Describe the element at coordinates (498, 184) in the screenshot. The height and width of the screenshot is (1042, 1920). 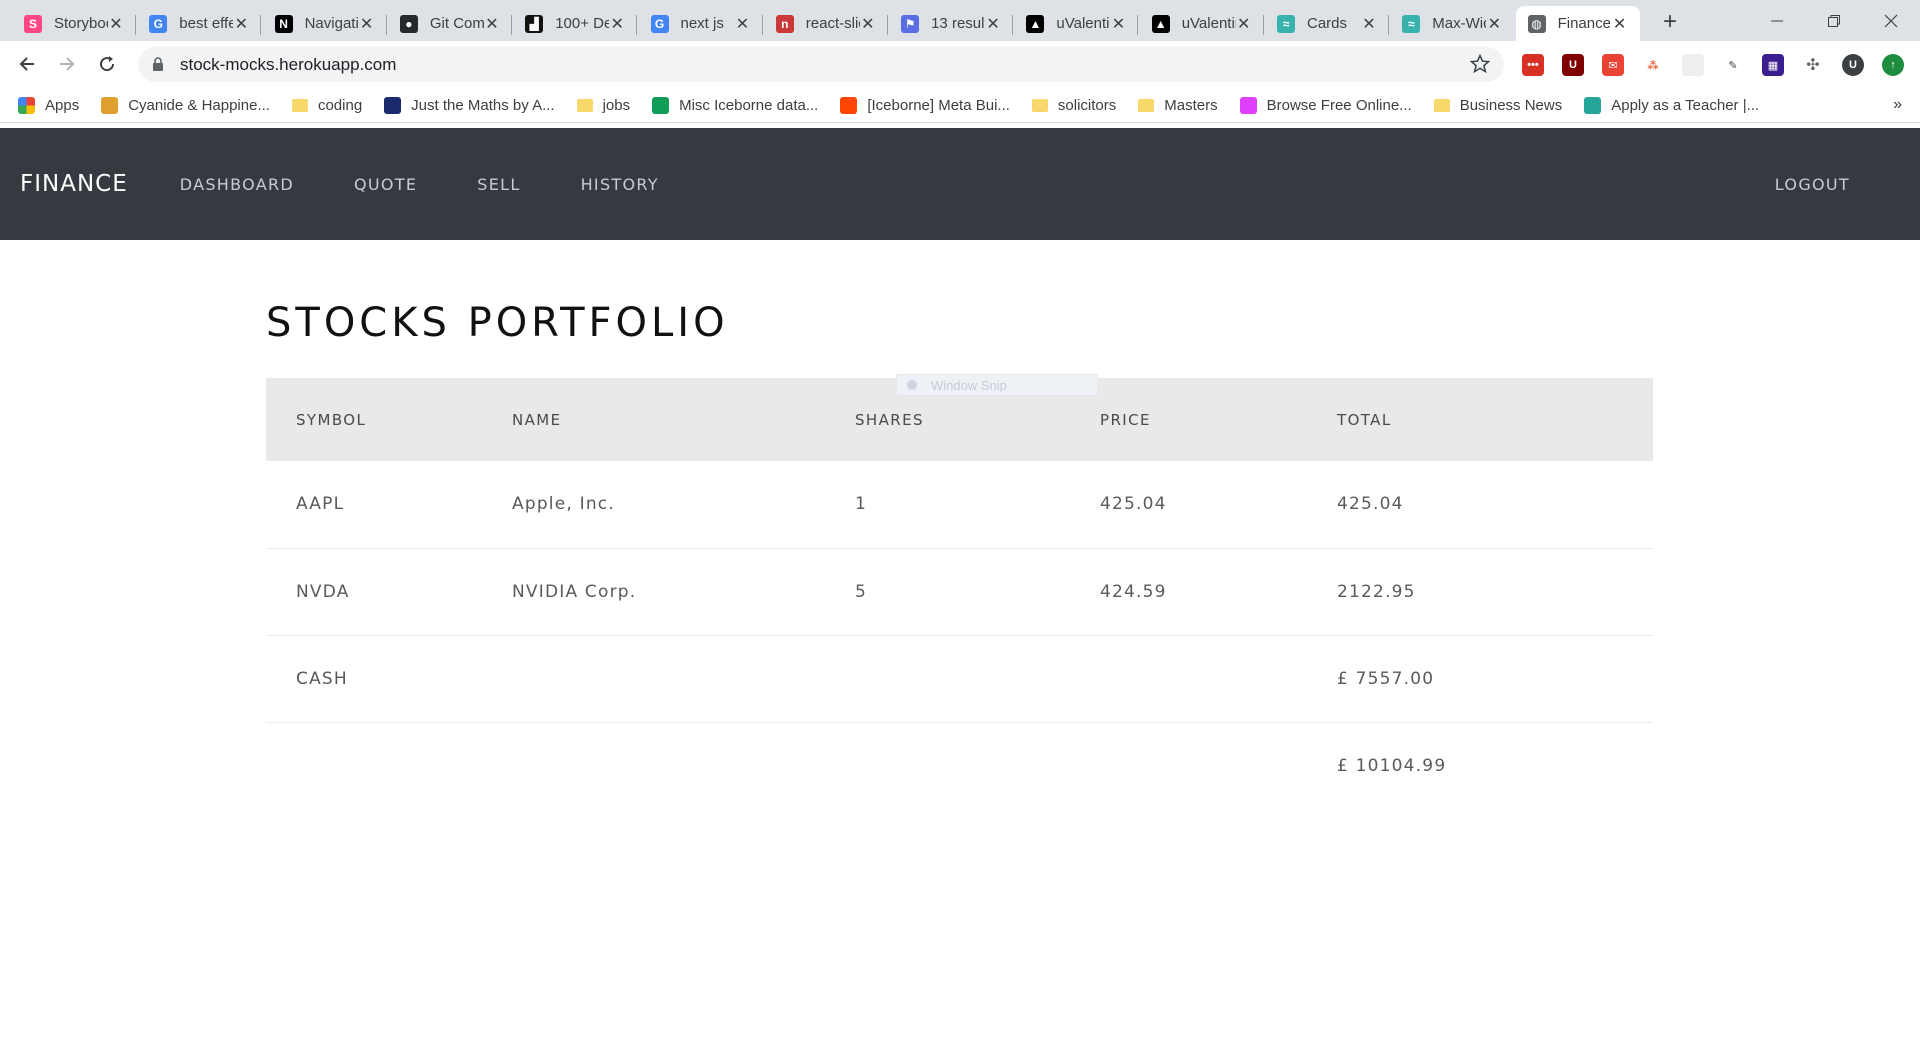
I see `nav-sell: SELL` at that location.